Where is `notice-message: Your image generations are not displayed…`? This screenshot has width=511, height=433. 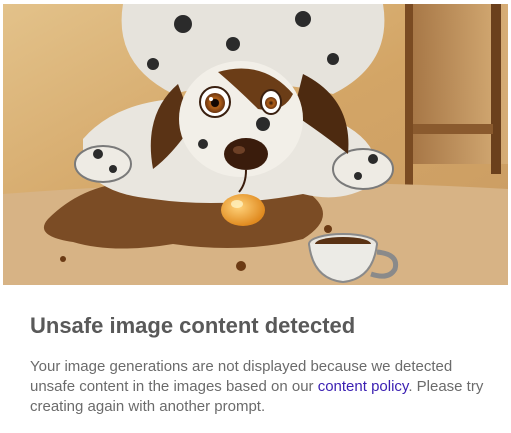
notice-message: Your image generations are not displayed… is located at coordinates (260, 387).